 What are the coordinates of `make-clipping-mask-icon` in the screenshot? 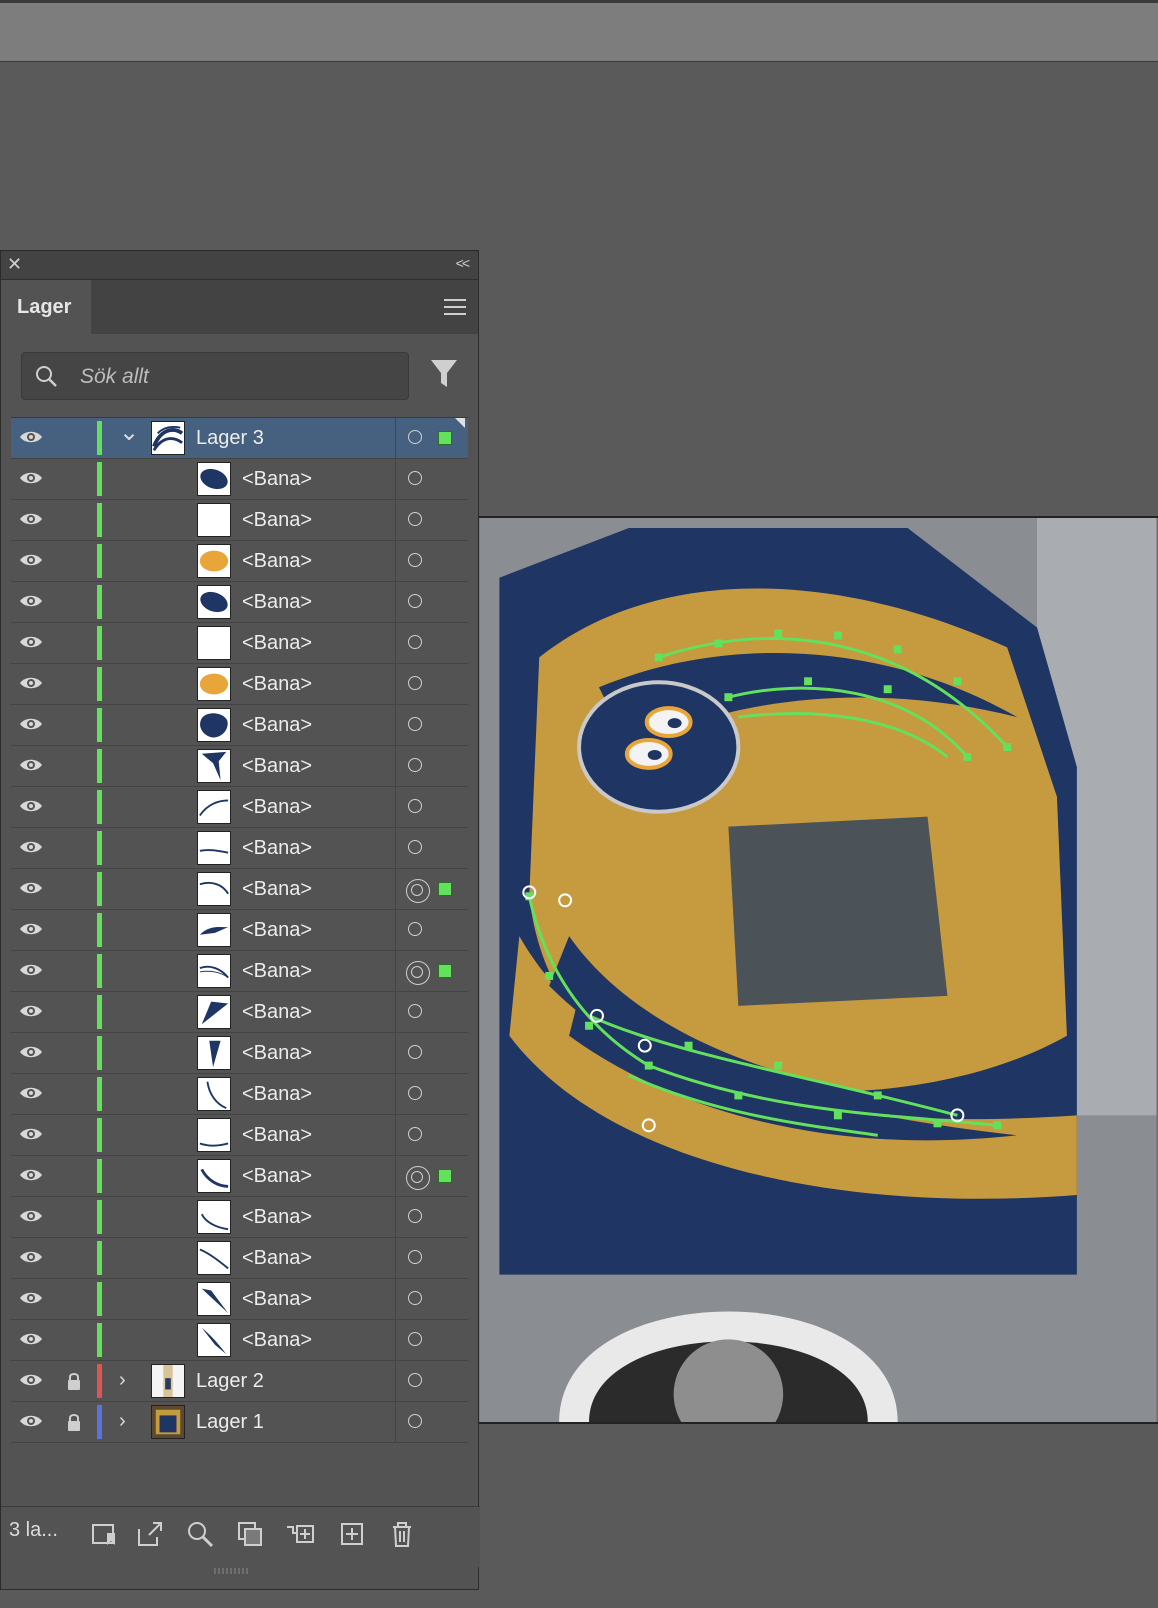 It's located at (250, 1534).